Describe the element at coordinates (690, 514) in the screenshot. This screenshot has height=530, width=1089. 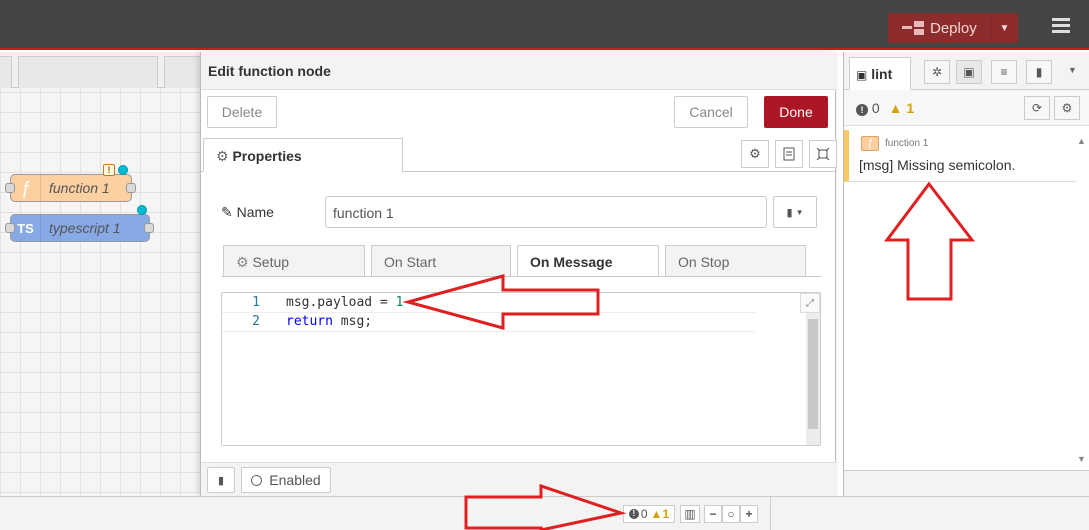
I see `map-icon: ▥` at that location.